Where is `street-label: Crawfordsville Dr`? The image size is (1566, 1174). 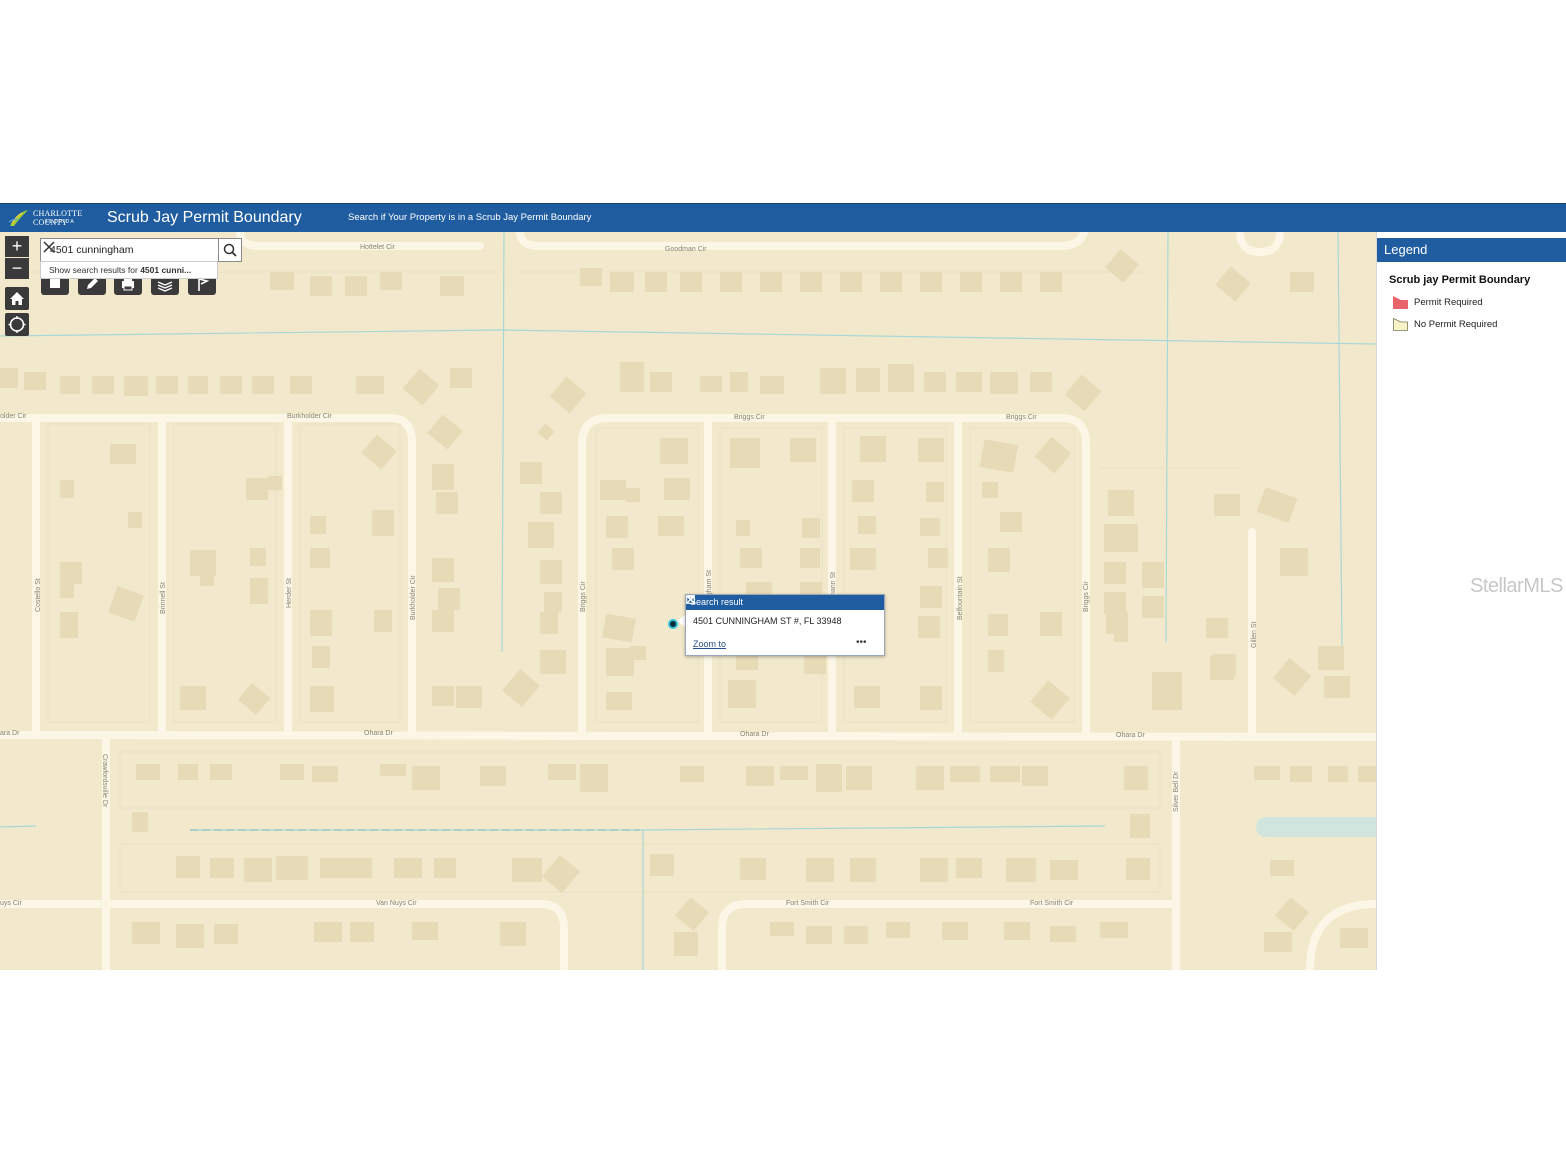
street-label: Crawfordsville Dr is located at coordinates (104, 781).